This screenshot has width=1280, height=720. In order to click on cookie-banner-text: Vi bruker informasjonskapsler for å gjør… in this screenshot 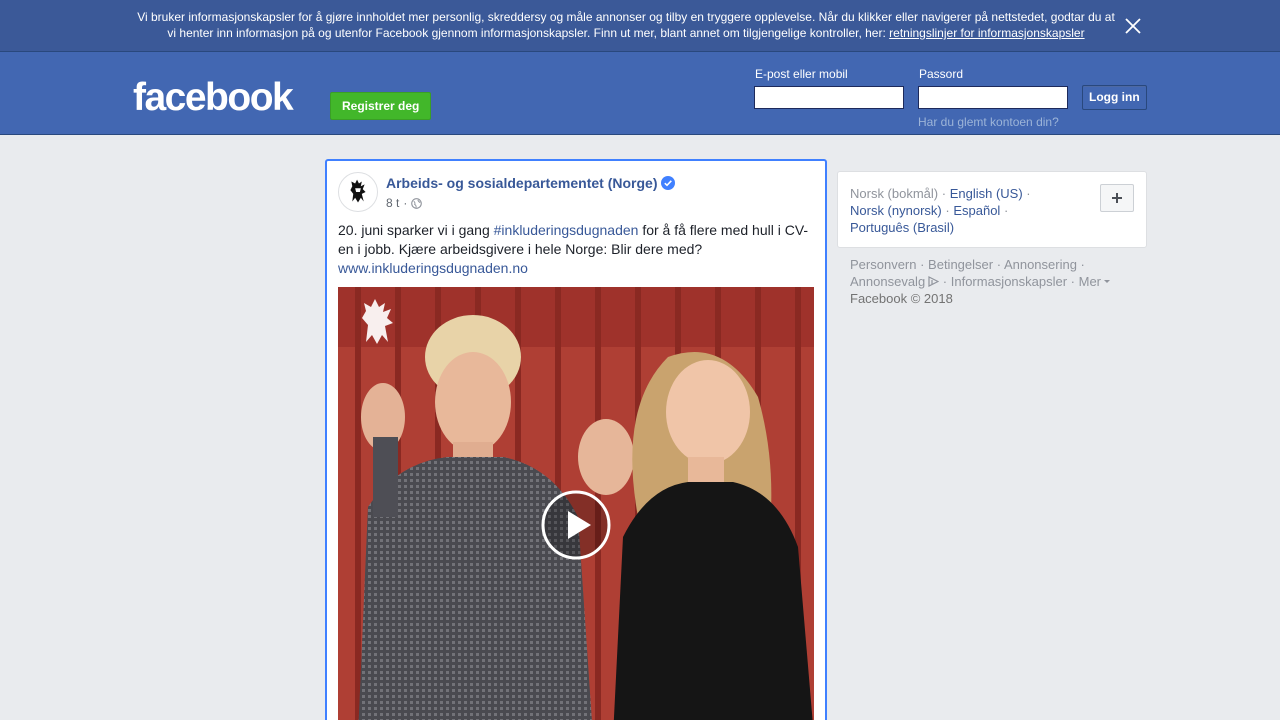, I will do `click(626, 25)`.